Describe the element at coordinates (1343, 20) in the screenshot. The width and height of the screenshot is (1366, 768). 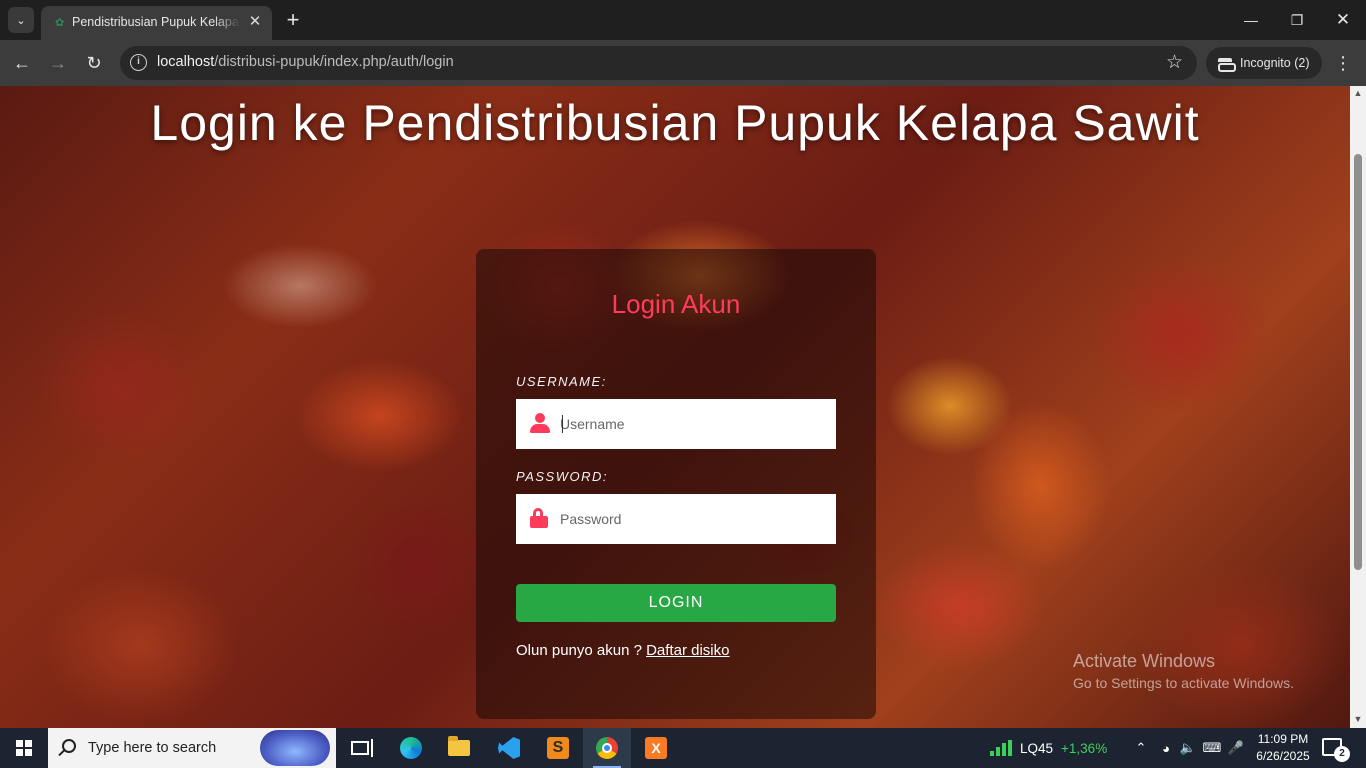
I see `window-close-icon: ✕` at that location.